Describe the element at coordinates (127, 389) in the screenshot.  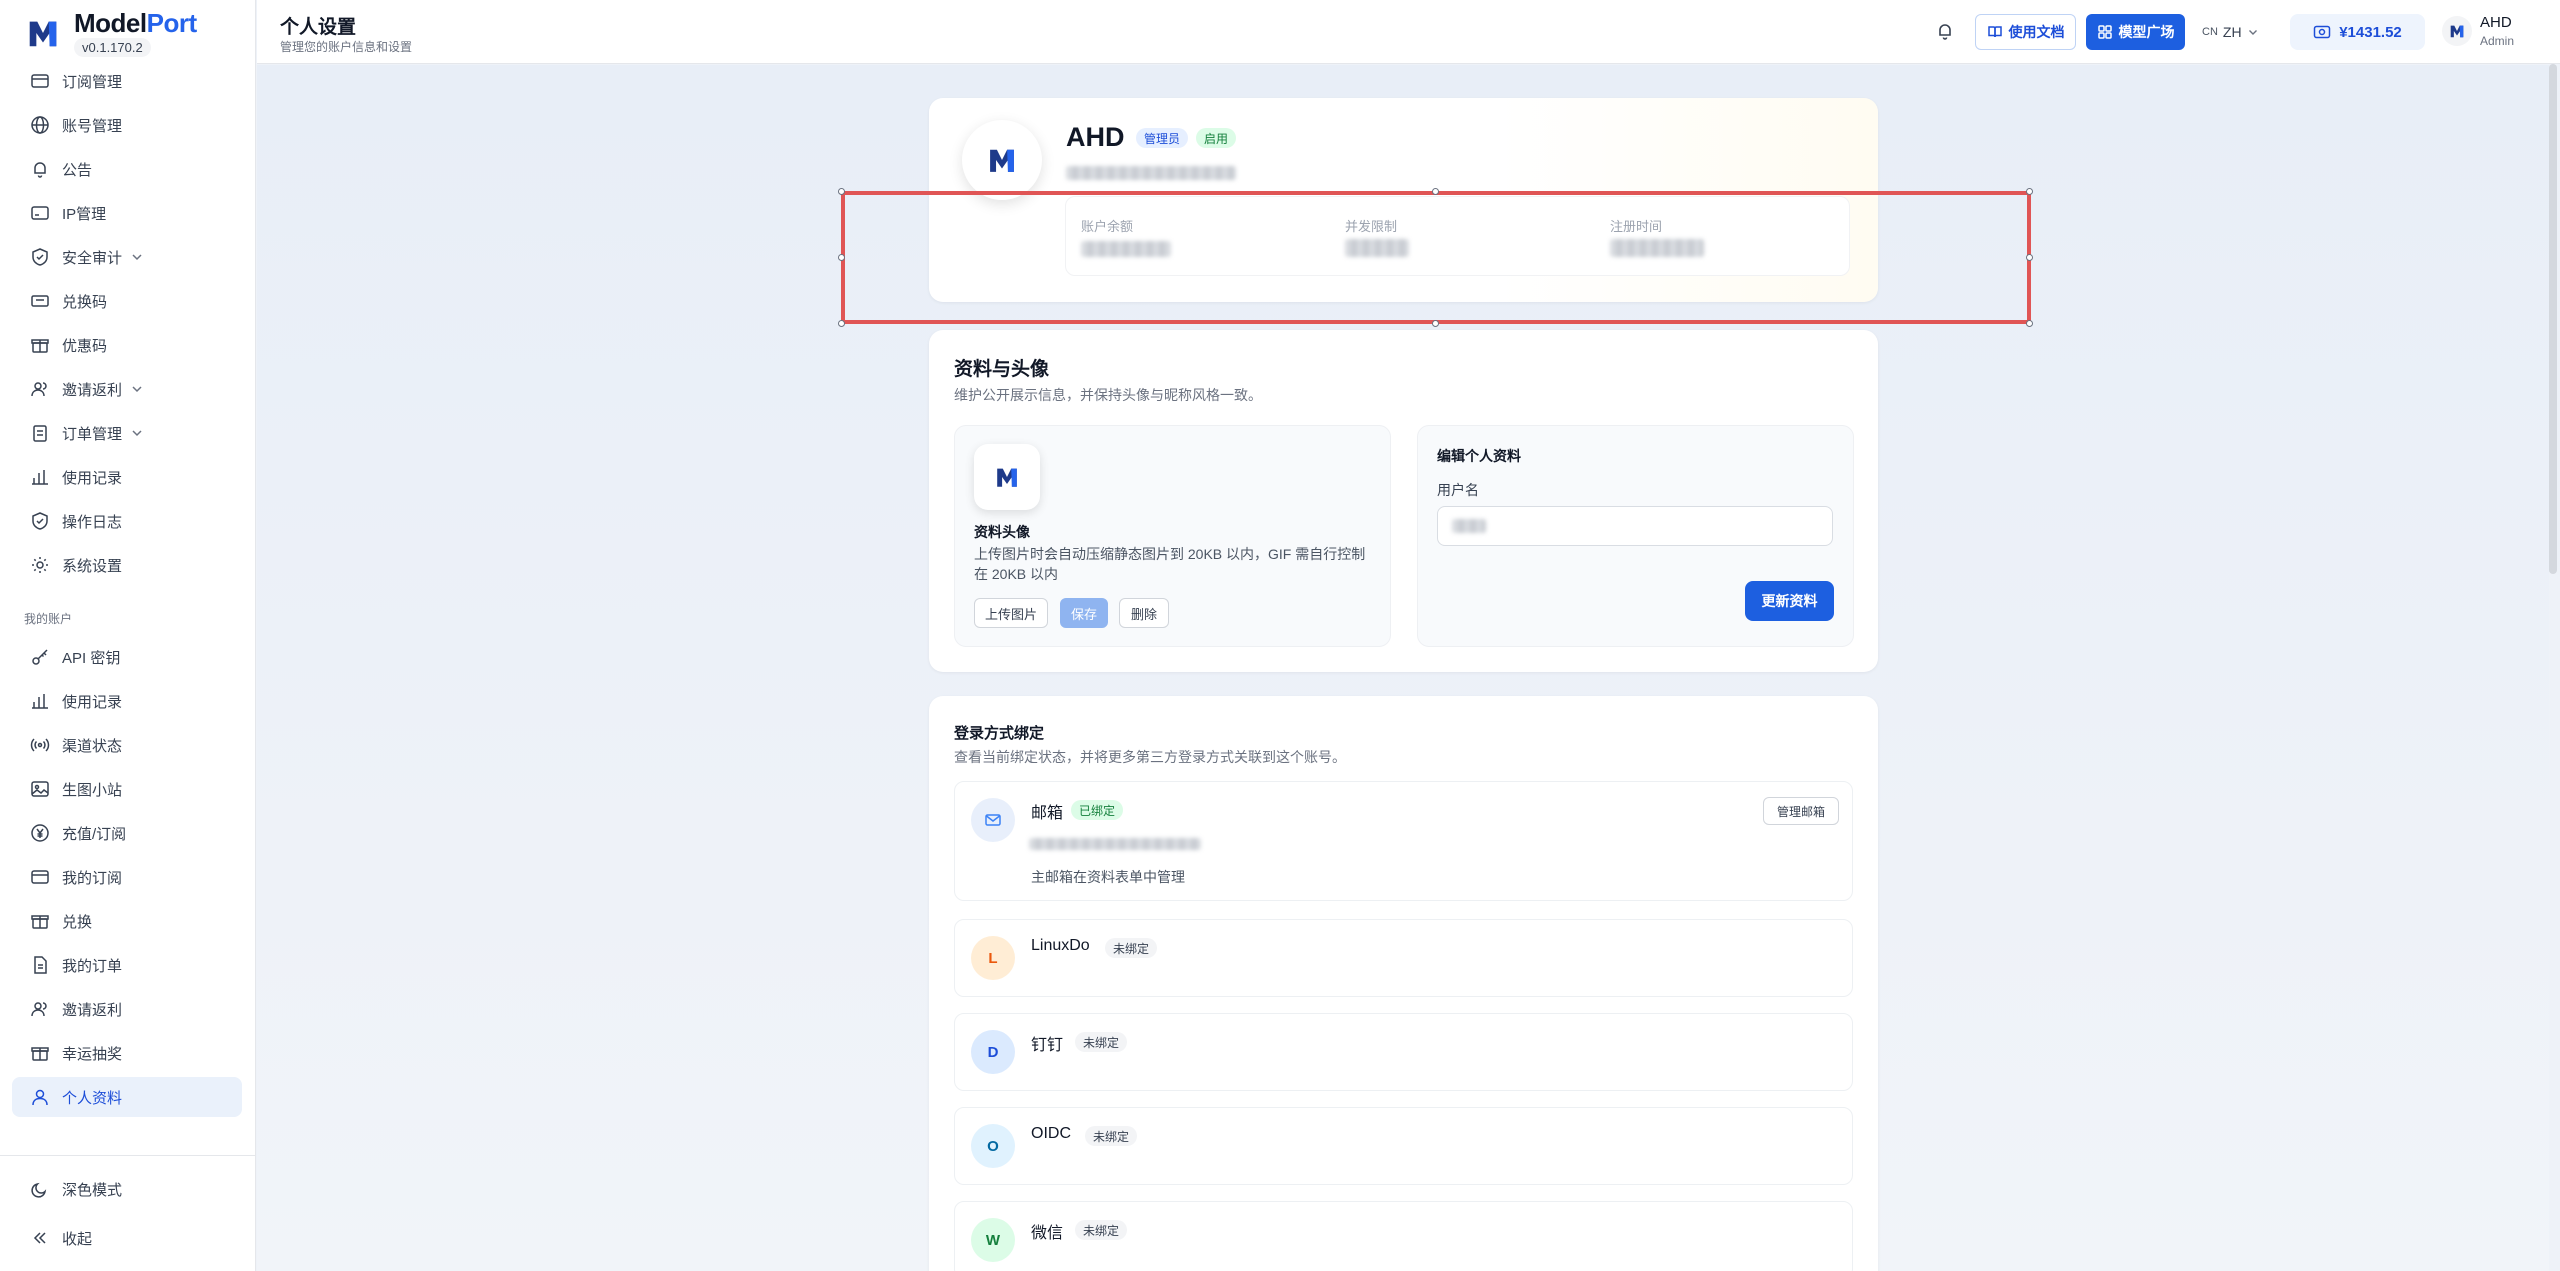
I see `sidebar-item-referral-admin: 邀请返利` at that location.